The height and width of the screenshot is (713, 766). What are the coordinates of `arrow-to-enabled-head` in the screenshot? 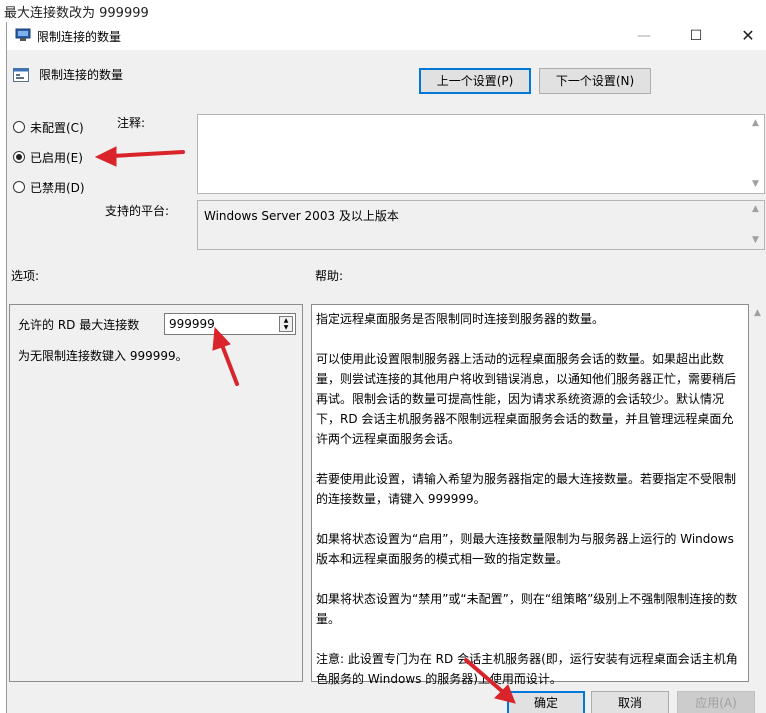 It's located at (105, 156).